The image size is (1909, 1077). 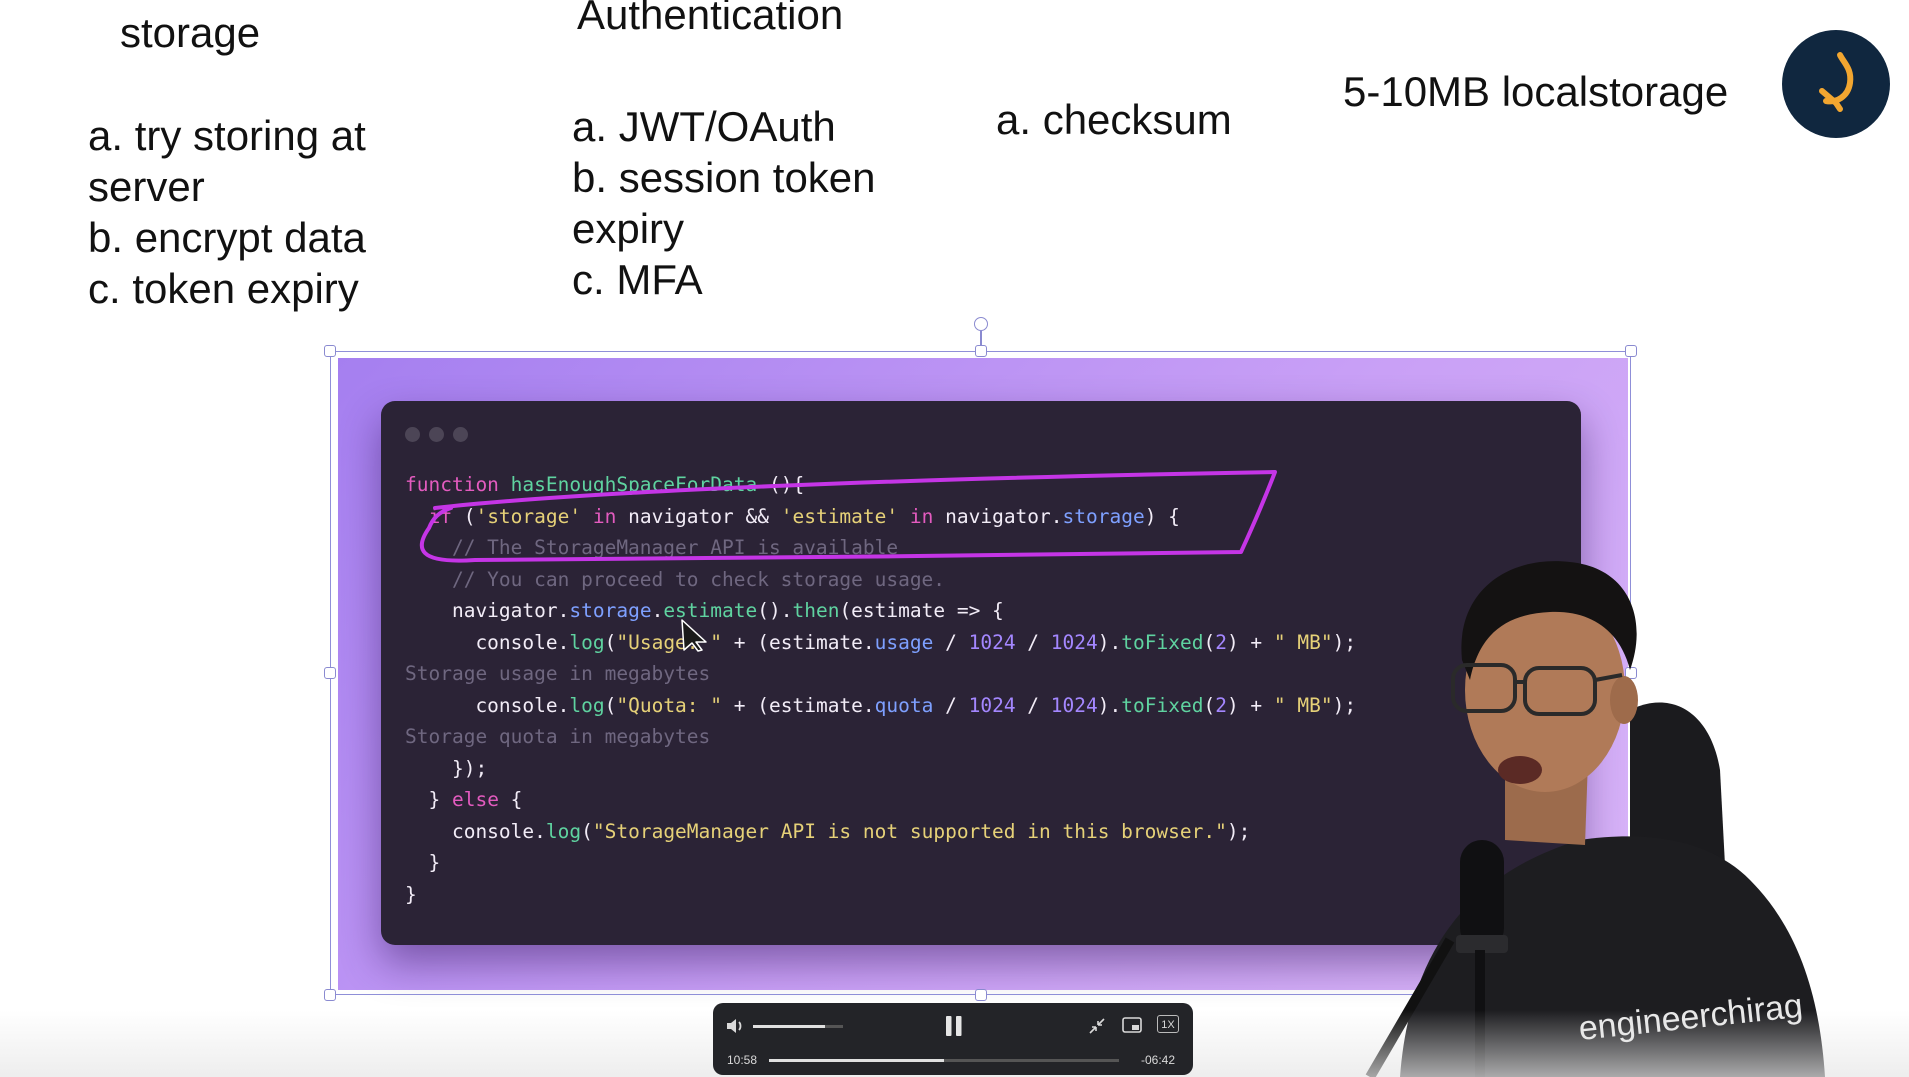 I want to click on seek-bar, so click(x=944, y=1060).